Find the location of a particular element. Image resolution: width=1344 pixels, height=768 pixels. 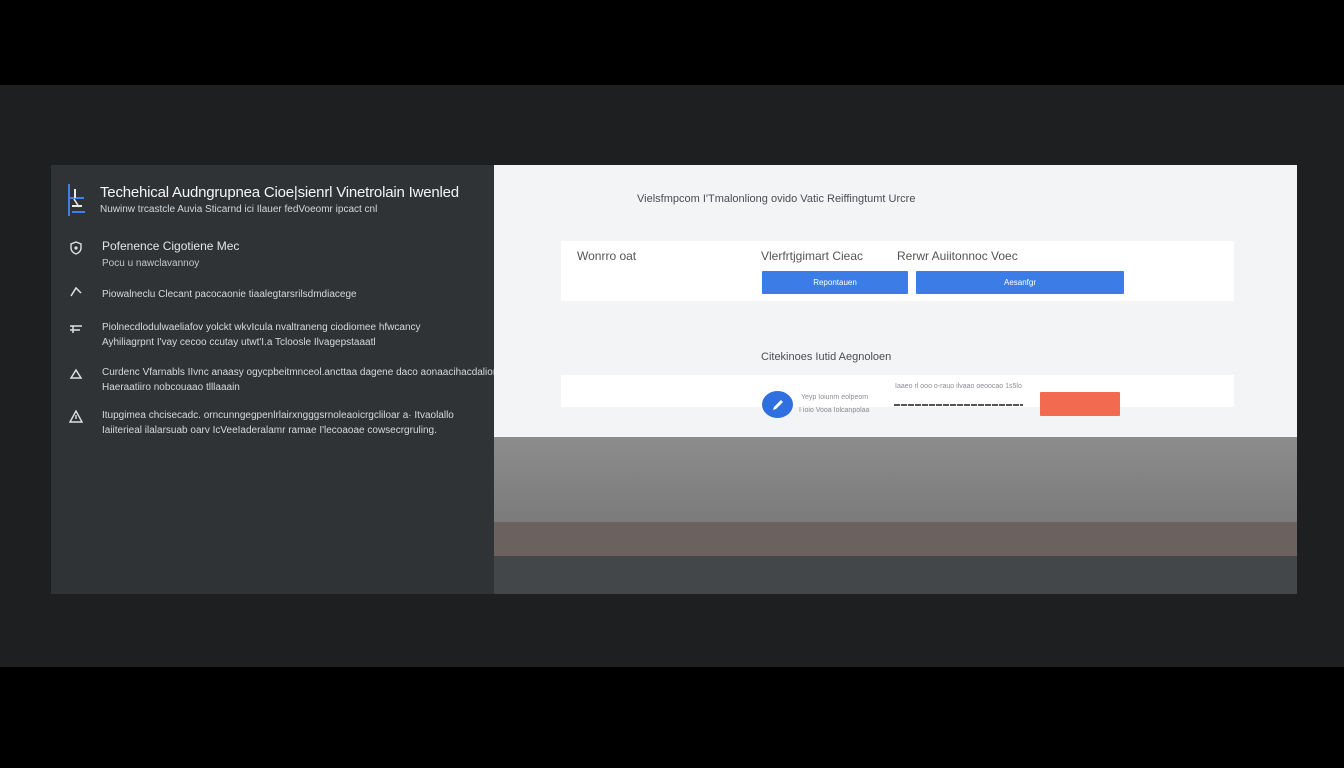

row-text-primary: Yeyp Ioiunm eolpeom is located at coordinates (835, 397).